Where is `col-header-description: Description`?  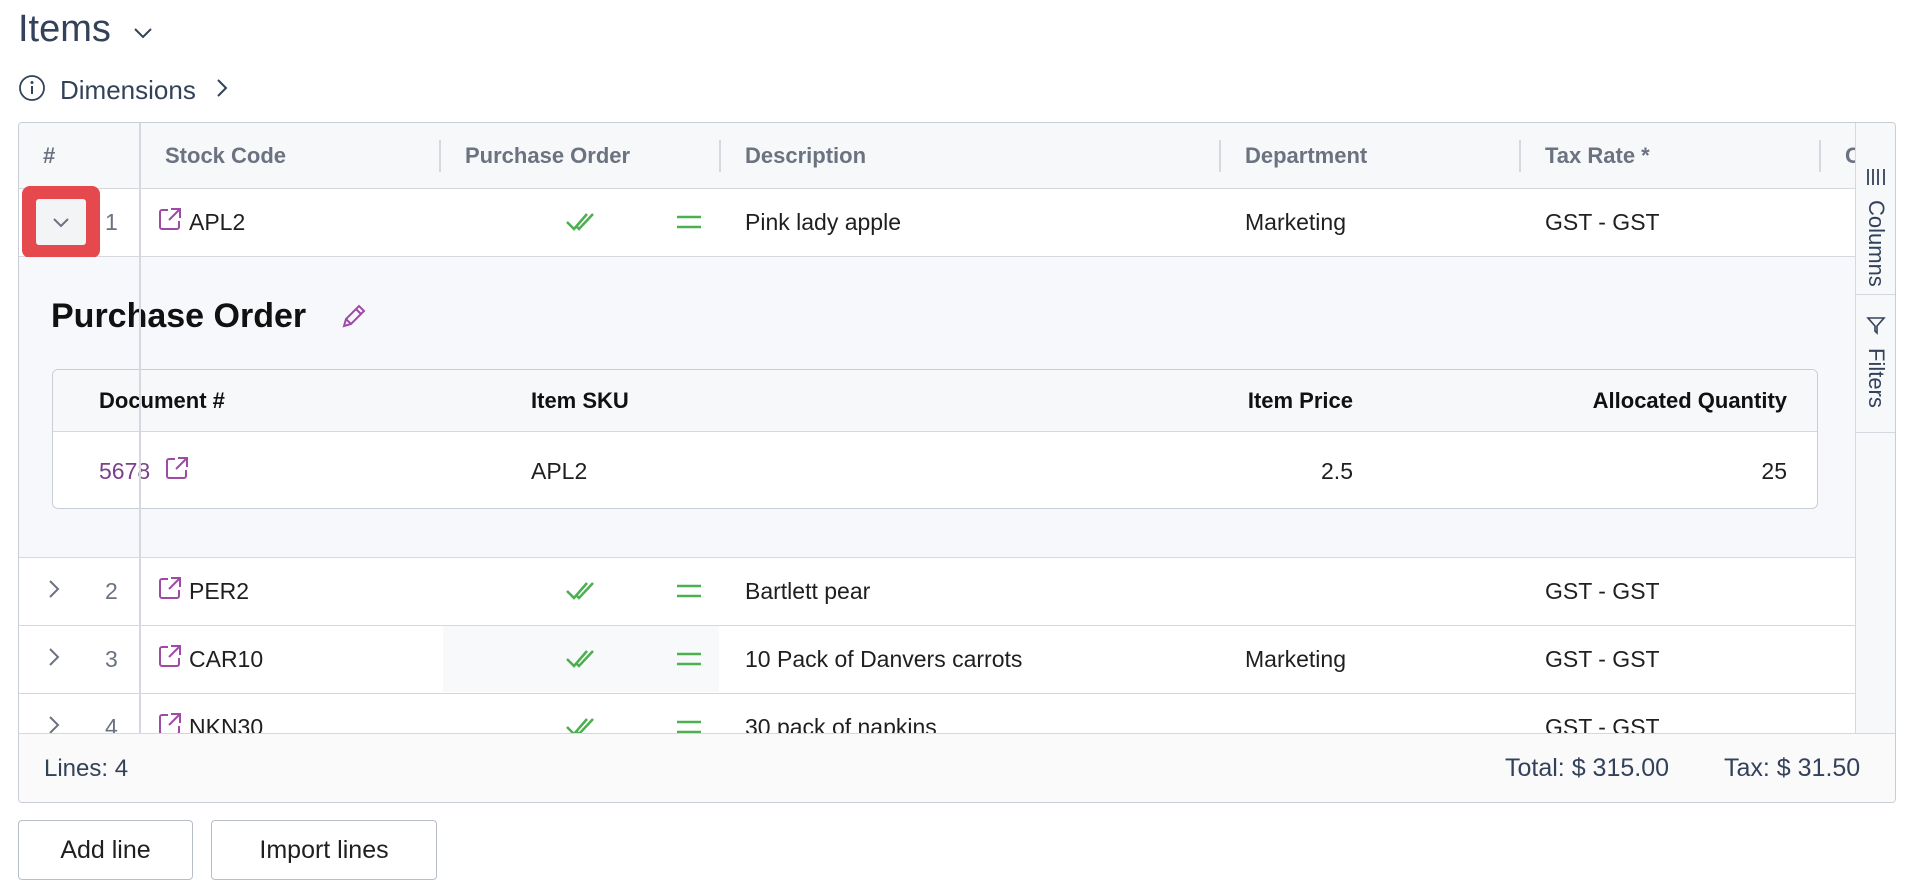 col-header-description: Description is located at coordinates (805, 156).